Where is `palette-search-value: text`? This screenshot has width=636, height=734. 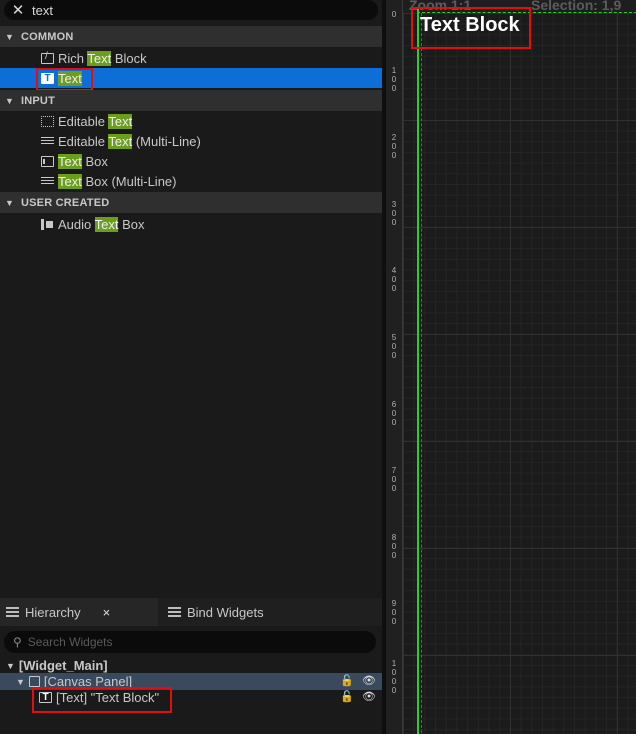 palette-search-value: text is located at coordinates (42, 10).